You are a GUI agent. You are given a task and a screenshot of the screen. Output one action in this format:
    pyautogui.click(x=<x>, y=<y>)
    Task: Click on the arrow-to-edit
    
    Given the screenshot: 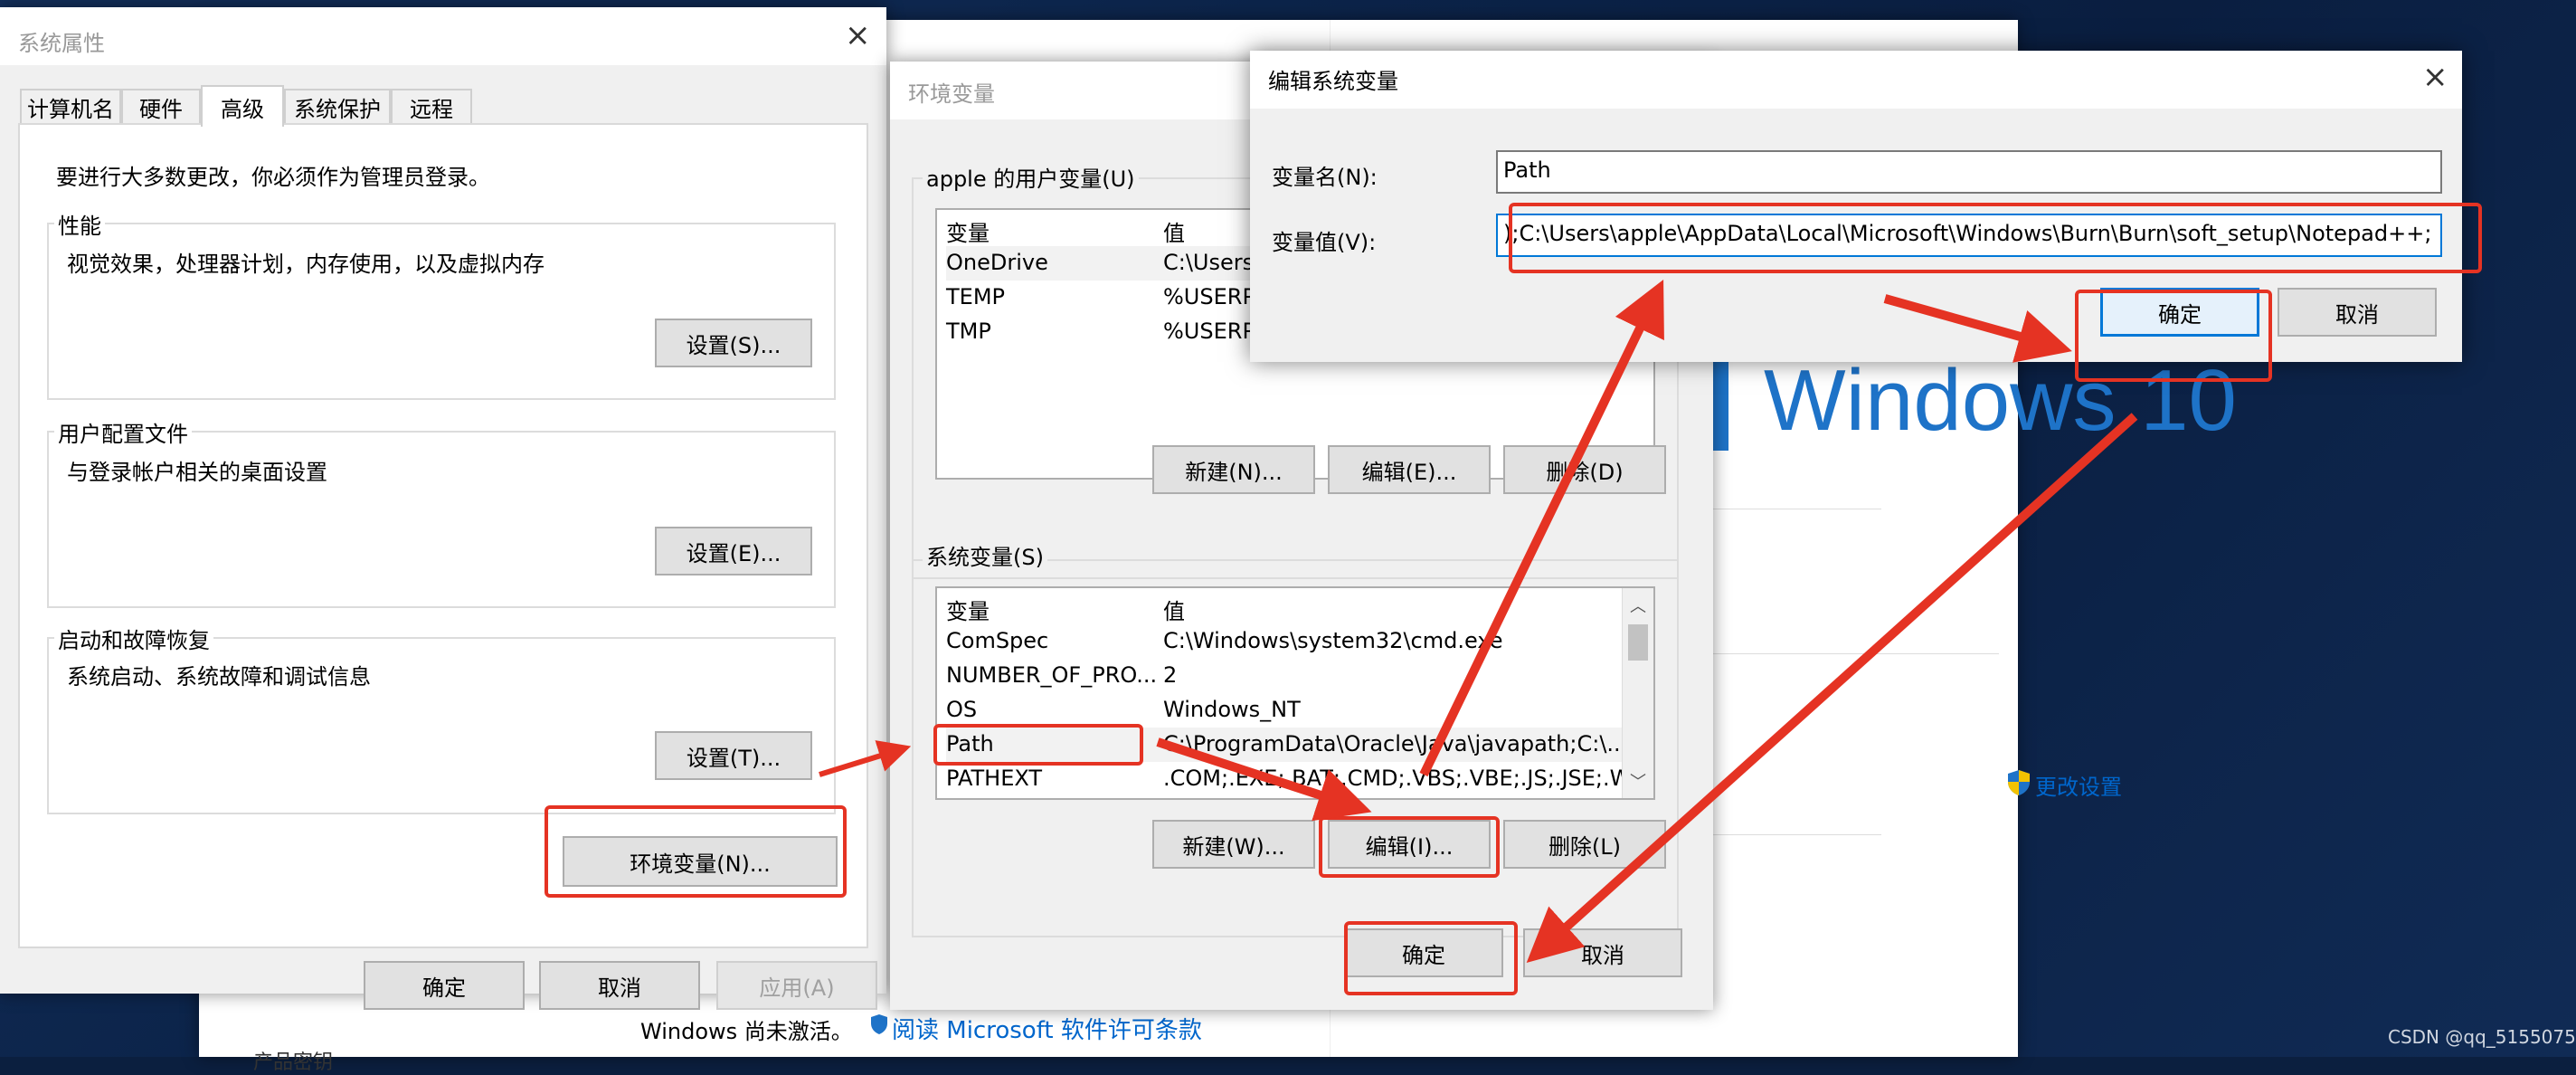 What is the action you would take?
    pyautogui.click(x=1264, y=779)
    